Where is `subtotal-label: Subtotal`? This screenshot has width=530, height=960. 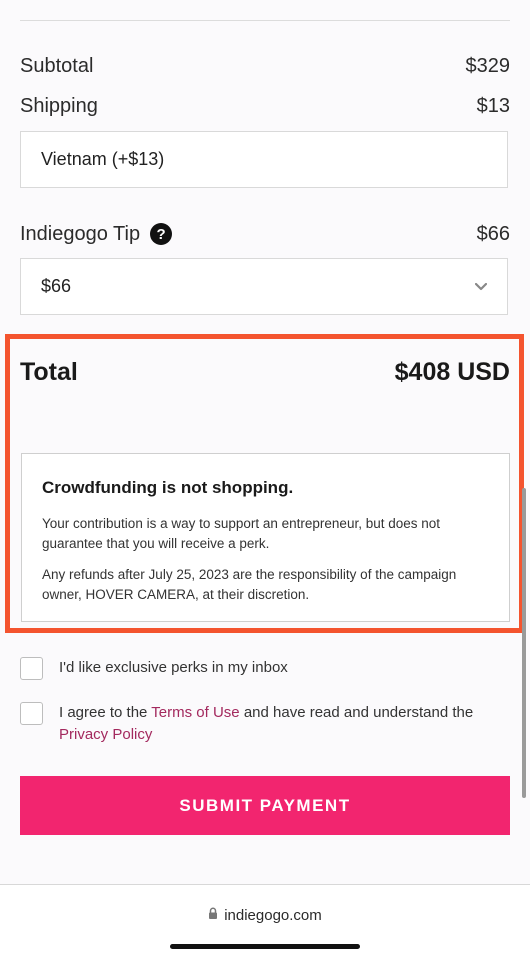 subtotal-label: Subtotal is located at coordinates (57, 65).